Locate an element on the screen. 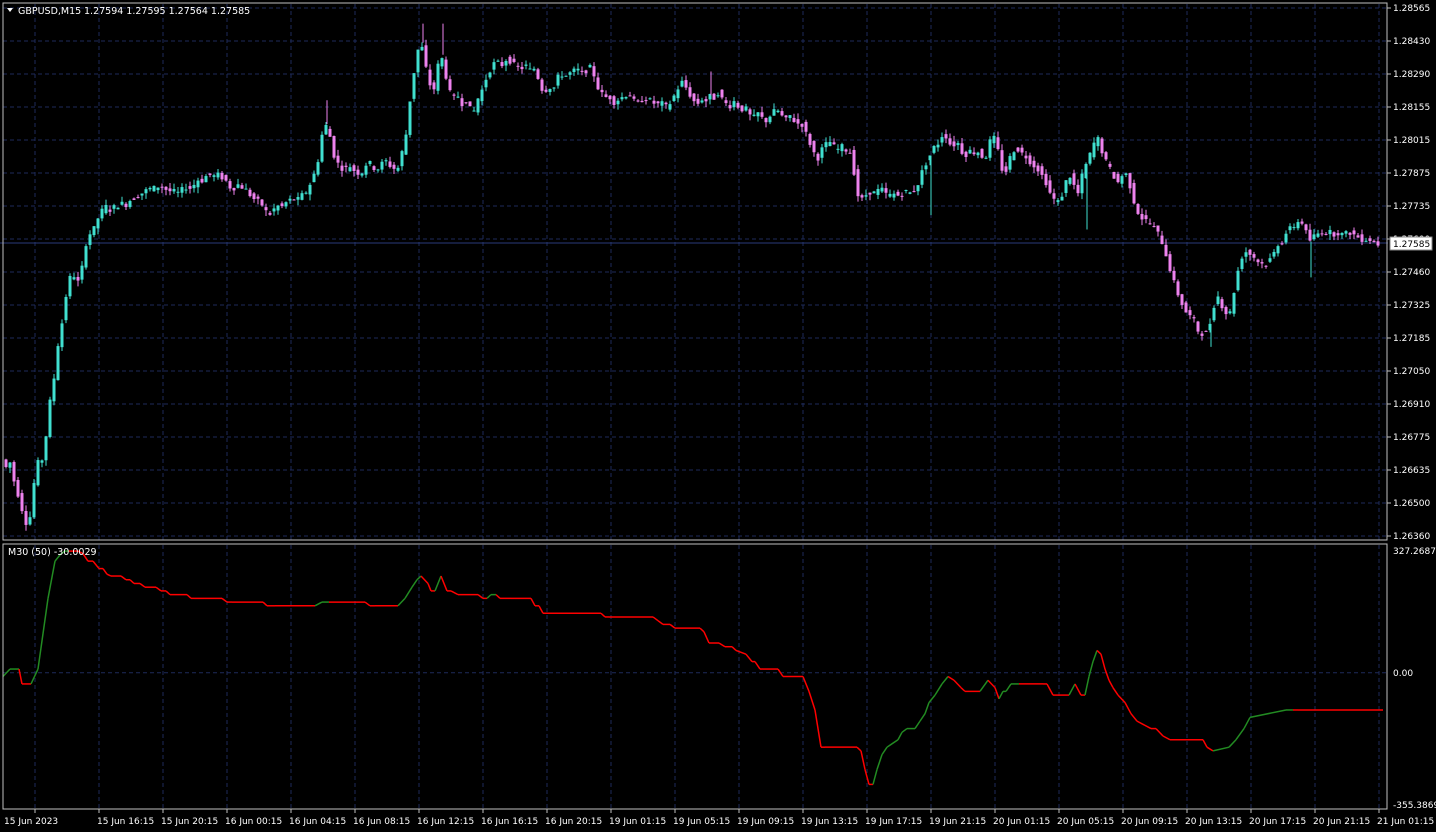  y-tick-label: 1.28290 is located at coordinates (1411, 75).